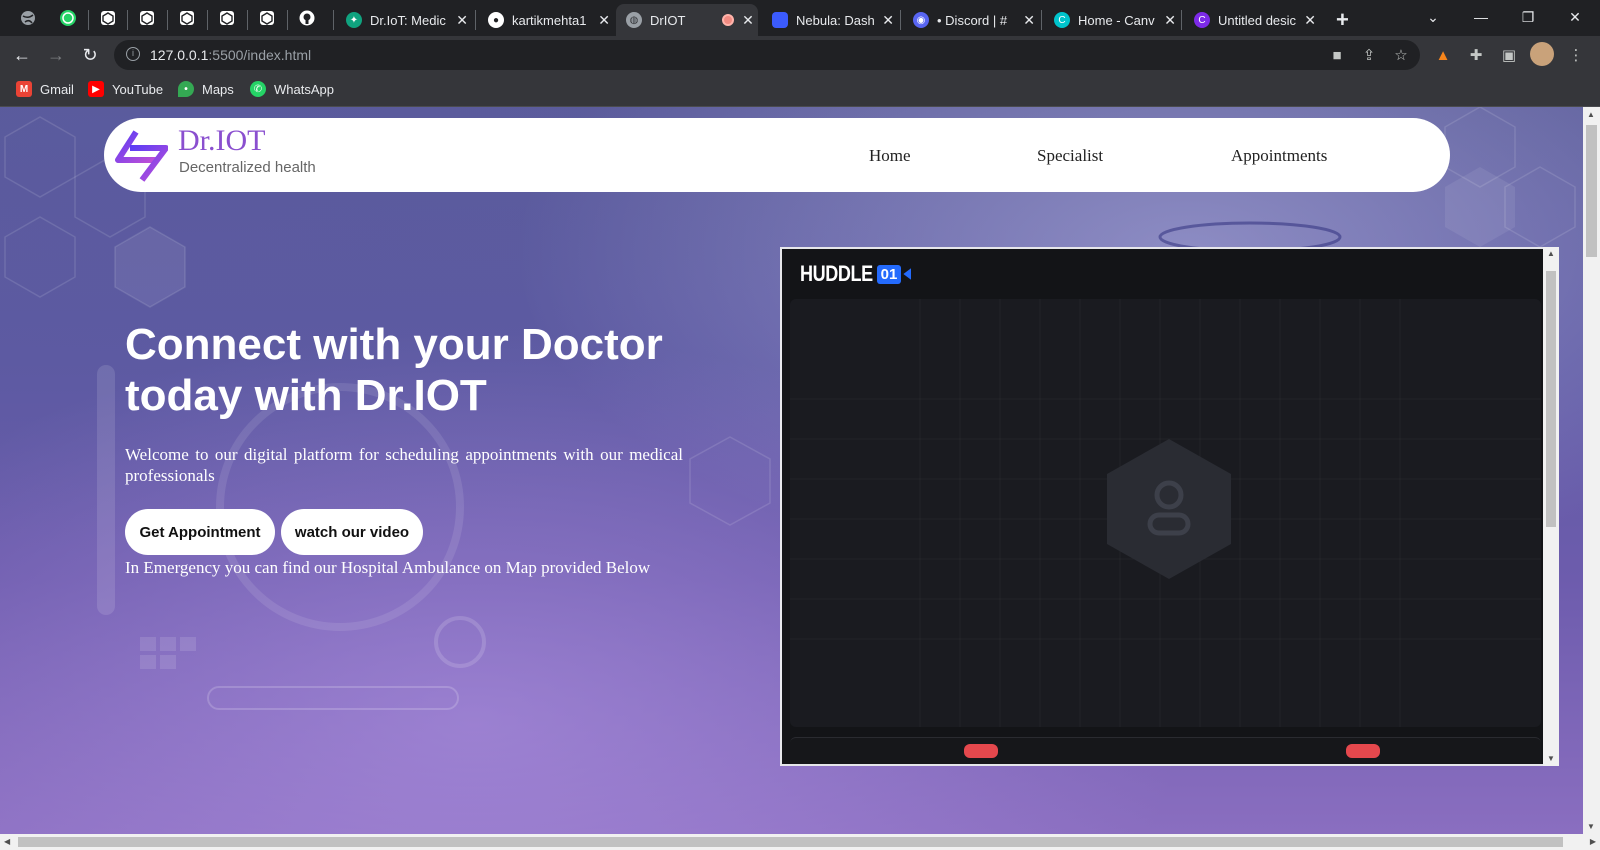 This screenshot has width=1600, height=850. Describe the element at coordinates (1593, 841) in the screenshot. I see `scroll-right-icon: ▶` at that location.